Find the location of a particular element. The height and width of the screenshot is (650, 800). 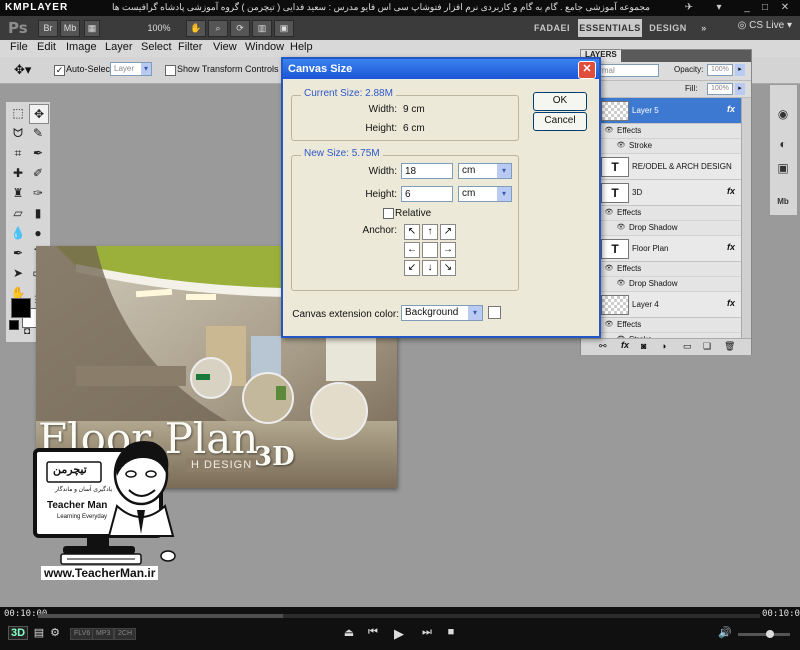

menu-select: Select is located at coordinates (156, 47).